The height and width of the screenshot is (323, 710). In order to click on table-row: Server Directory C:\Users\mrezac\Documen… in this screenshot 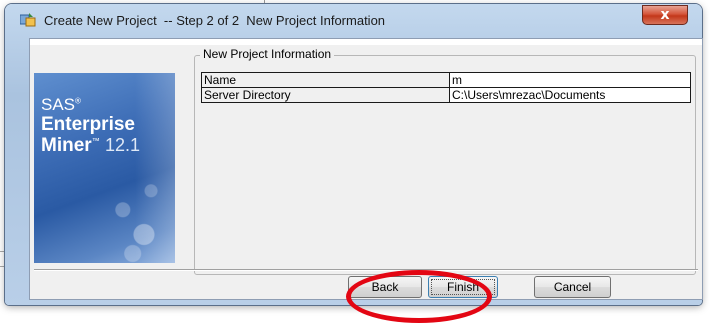, I will do `click(446, 95)`.